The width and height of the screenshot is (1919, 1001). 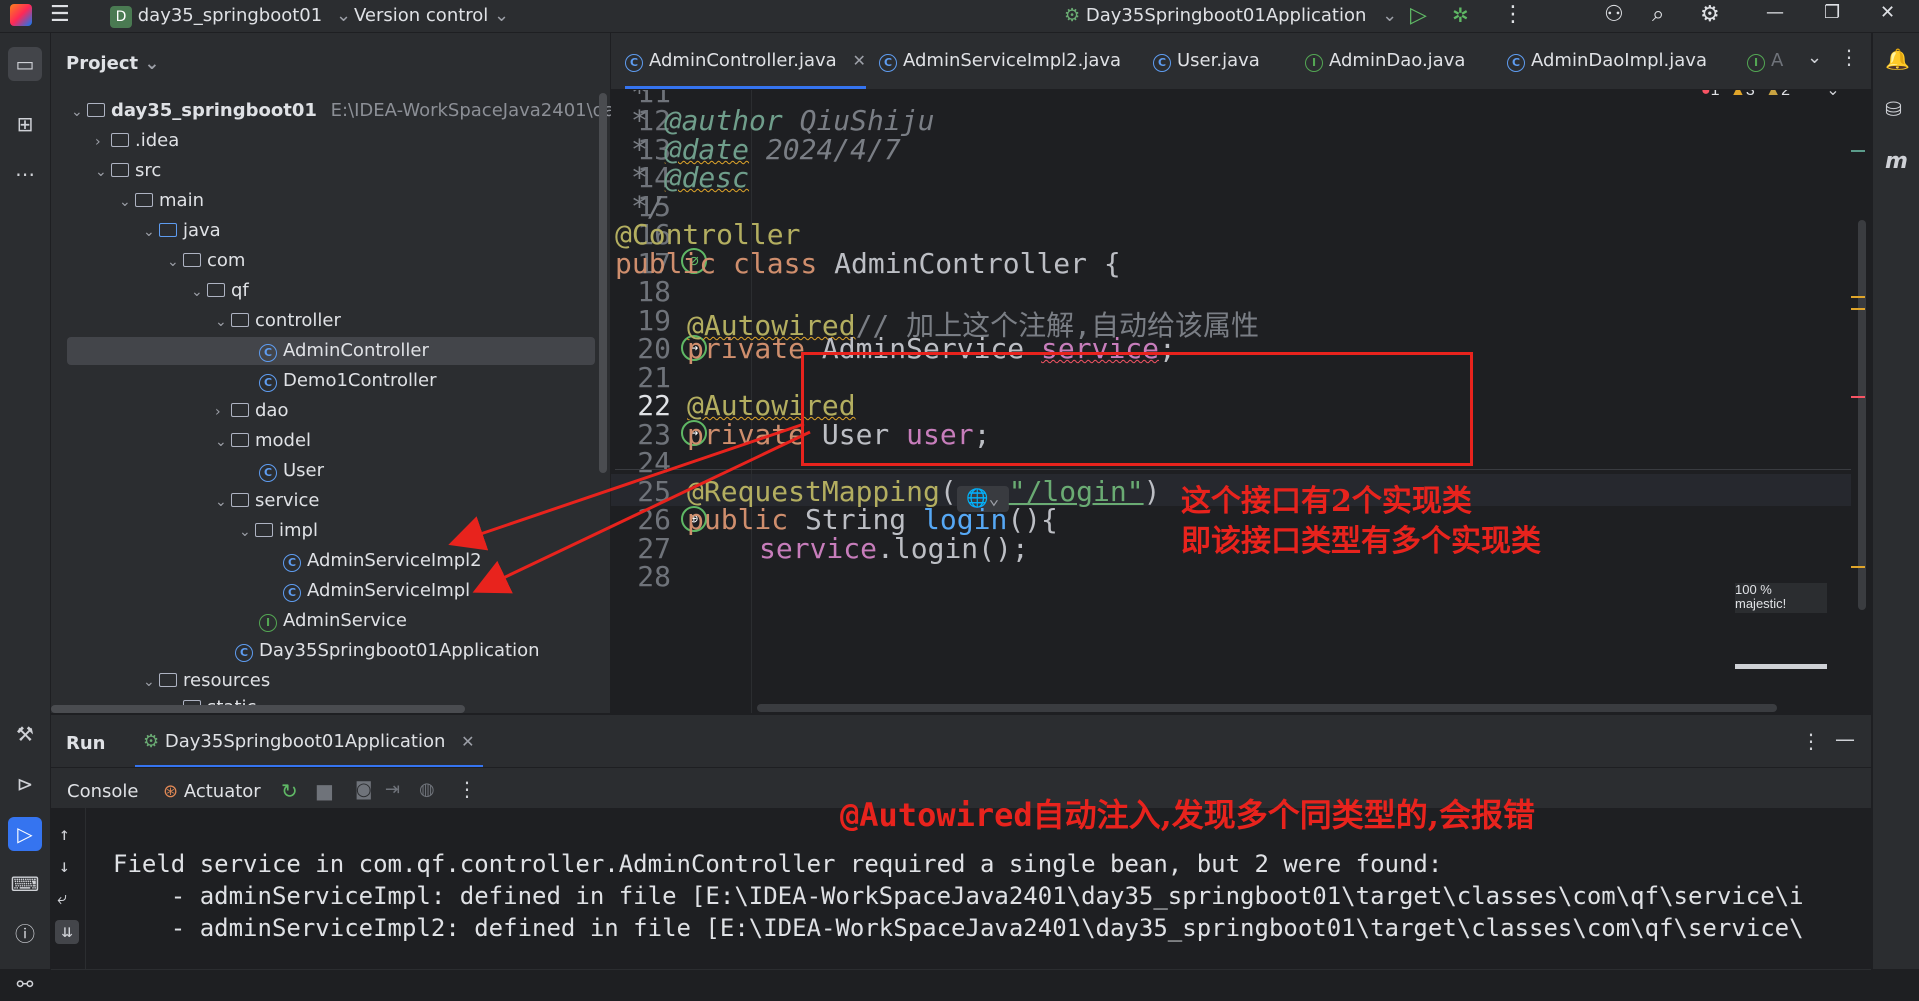 What do you see at coordinates (1895, 501) in the screenshot?
I see `right-tool-strip: 🔔 ⛁ m` at bounding box center [1895, 501].